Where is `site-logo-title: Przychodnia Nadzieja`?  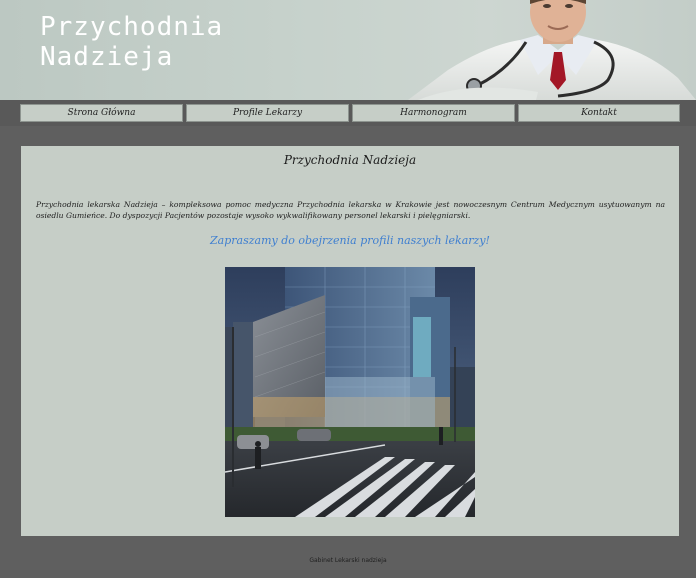 site-logo-title: Przychodnia Nadzieja is located at coordinates (132, 42).